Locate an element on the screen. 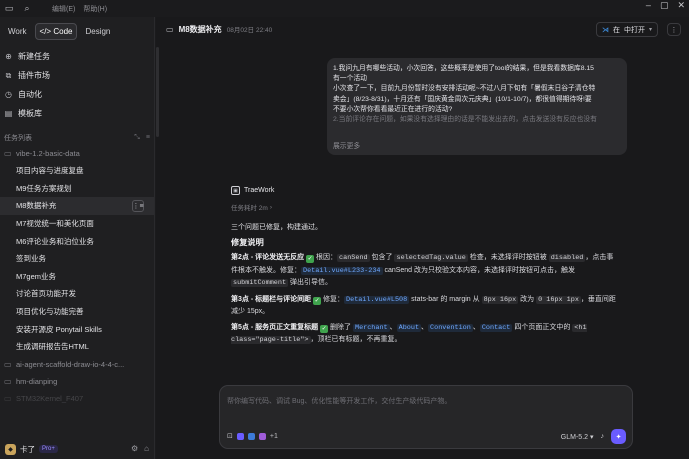 Image resolution: width=689 pixels, height=459 pixels. doc-chip-icon is located at coordinates (251, 436).